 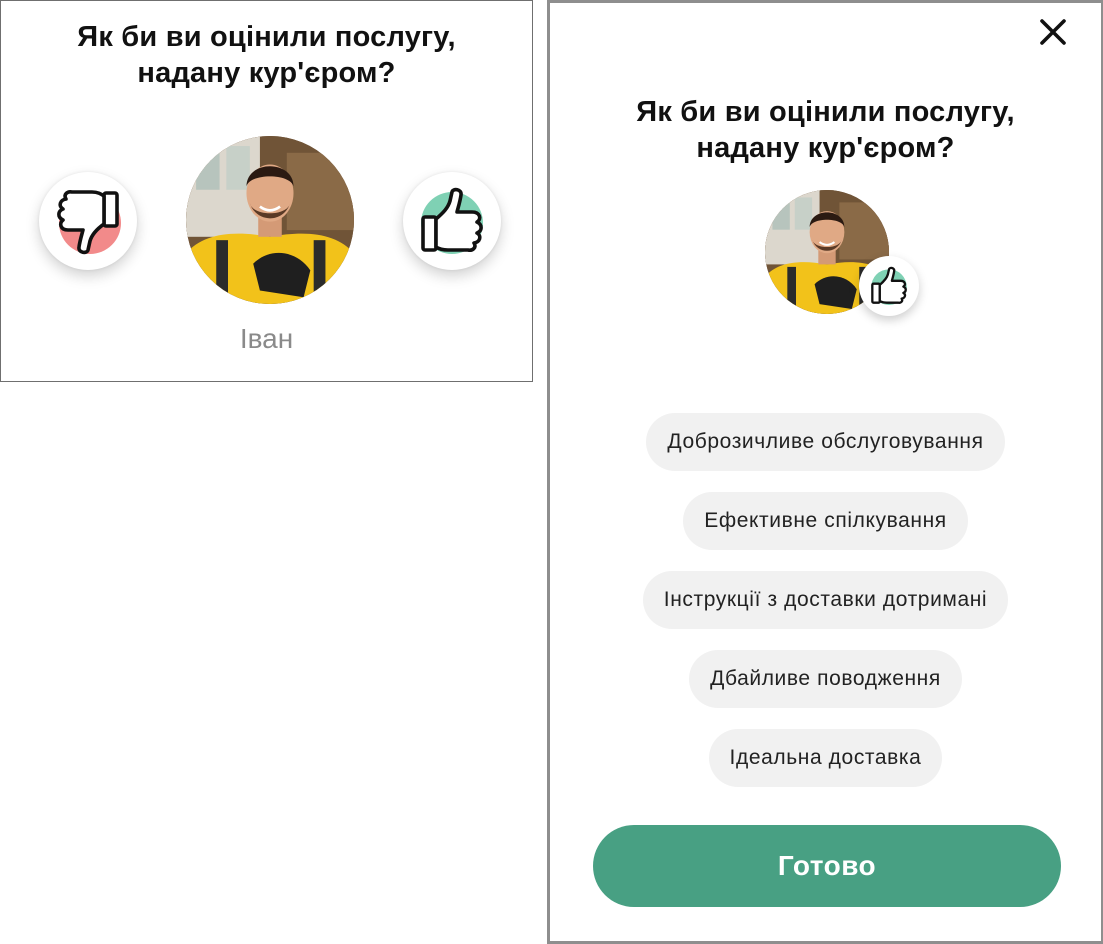 What do you see at coordinates (825, 758) in the screenshot?
I see `tag-perfect-delivery: Ідеальна доставка` at bounding box center [825, 758].